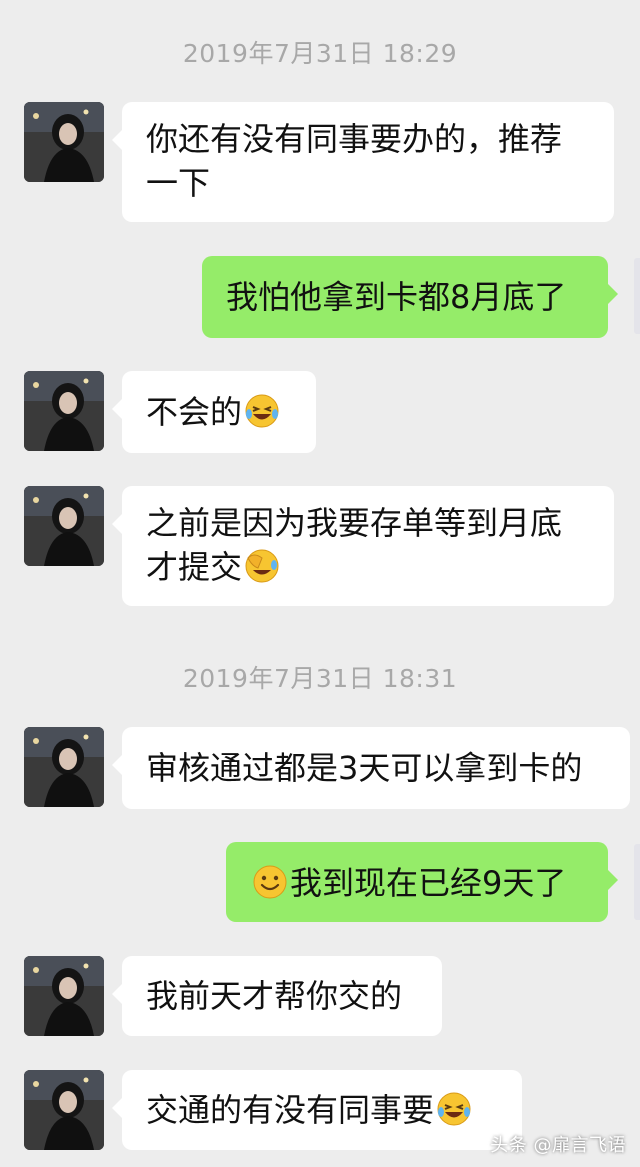 Image resolution: width=640 pixels, height=1167 pixels. Describe the element at coordinates (320, 678) in the screenshot. I see `timestamp: 2019年7月31日 18:31` at that location.